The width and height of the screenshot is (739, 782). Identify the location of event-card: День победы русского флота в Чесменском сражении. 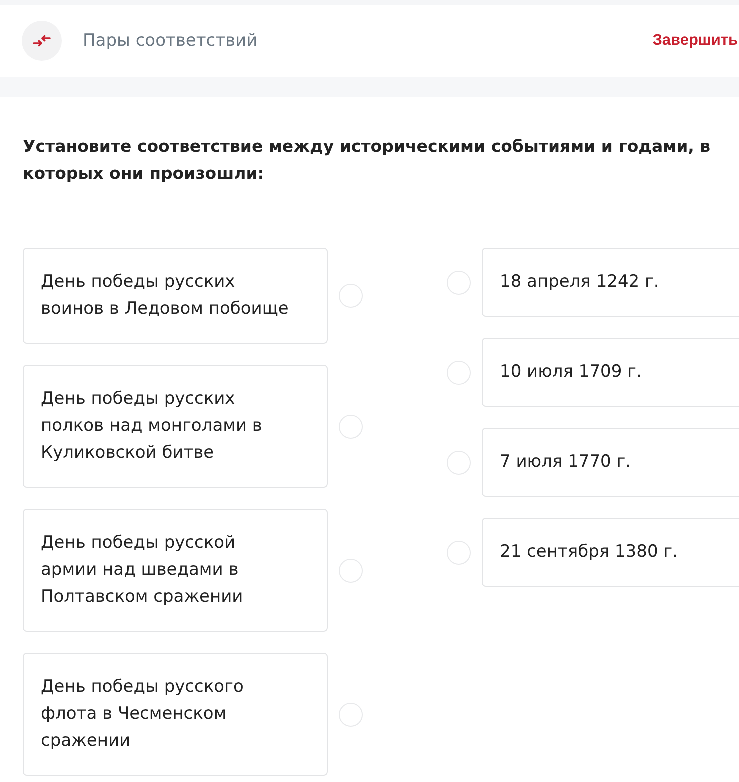
(175, 714).